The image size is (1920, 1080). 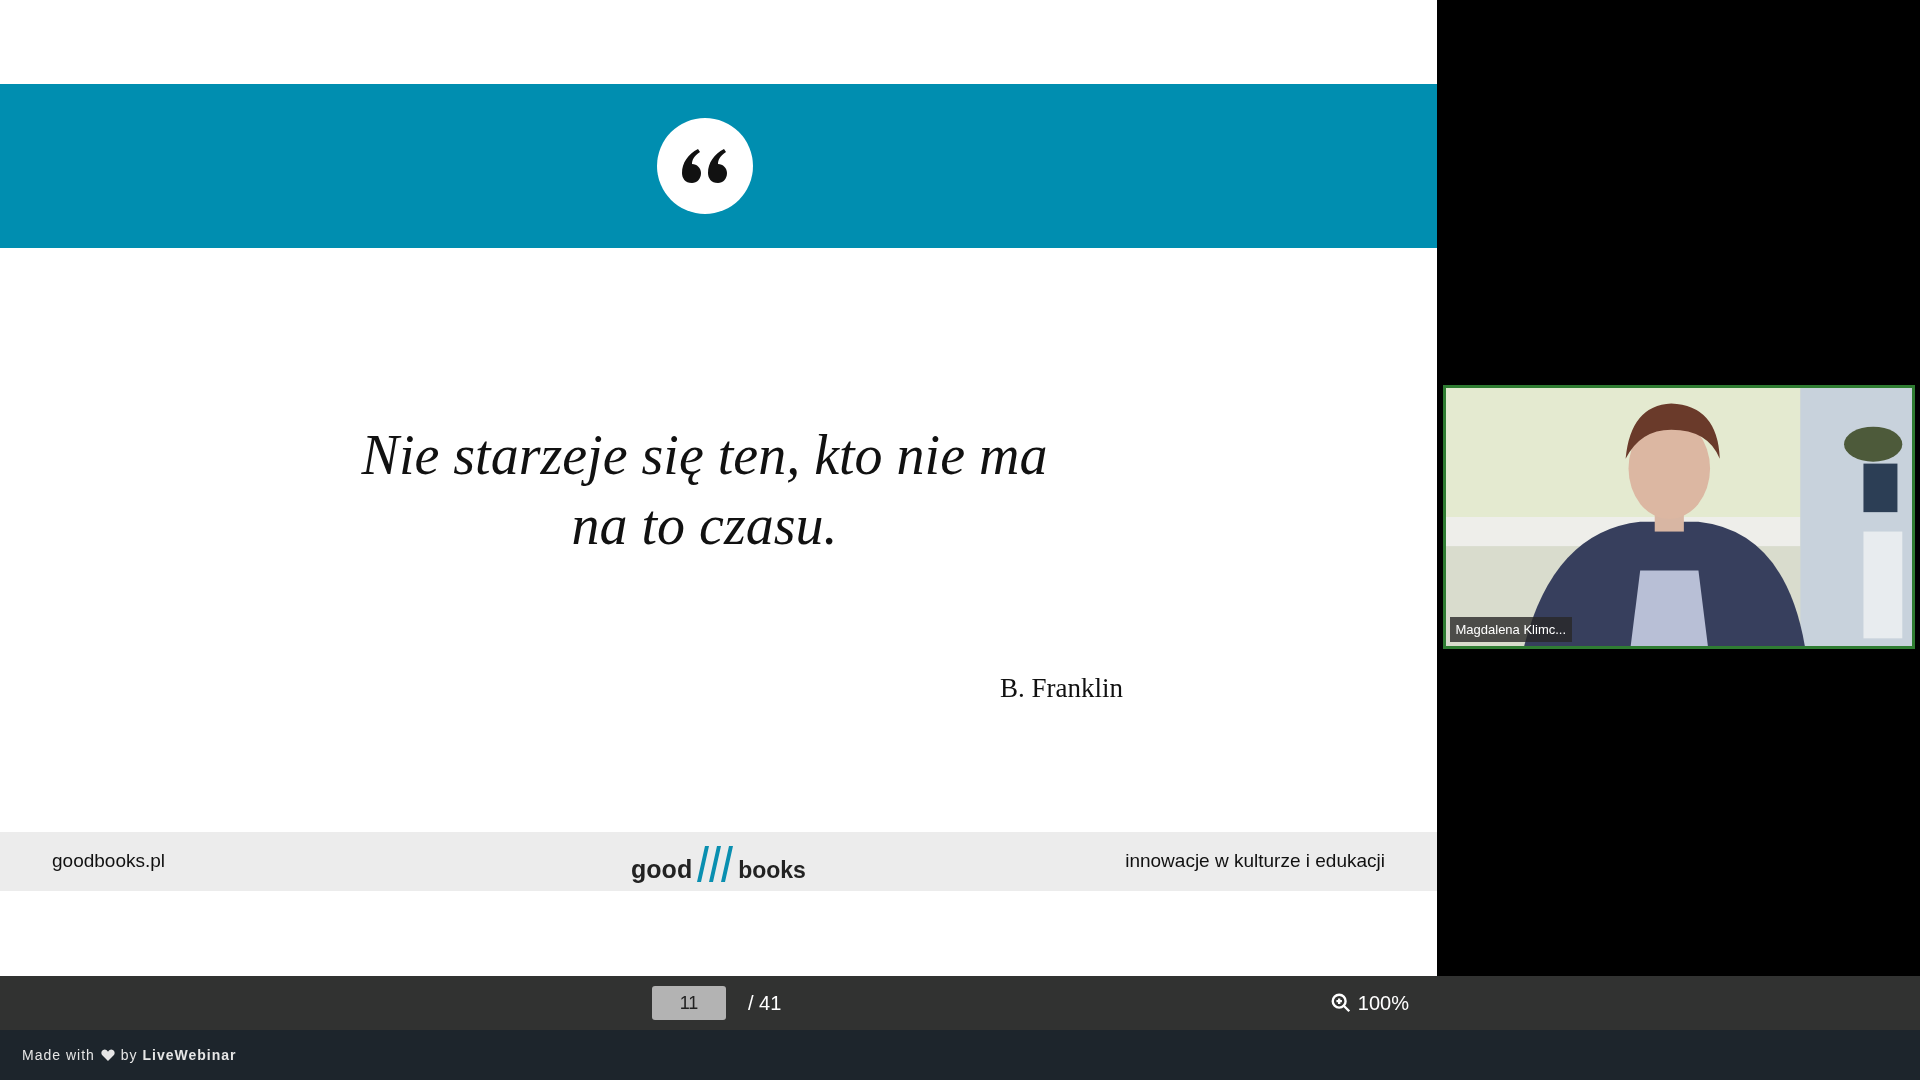 I want to click on logo: good books, so click(x=718, y=861).